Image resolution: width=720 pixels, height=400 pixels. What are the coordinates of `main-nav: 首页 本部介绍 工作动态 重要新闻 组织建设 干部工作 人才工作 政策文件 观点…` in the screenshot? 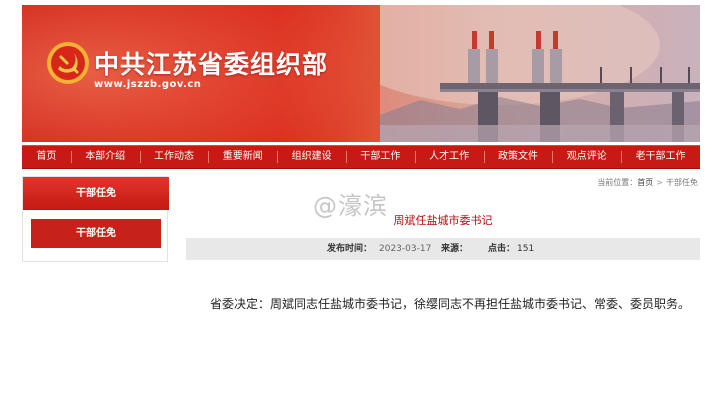 It's located at (361, 157).